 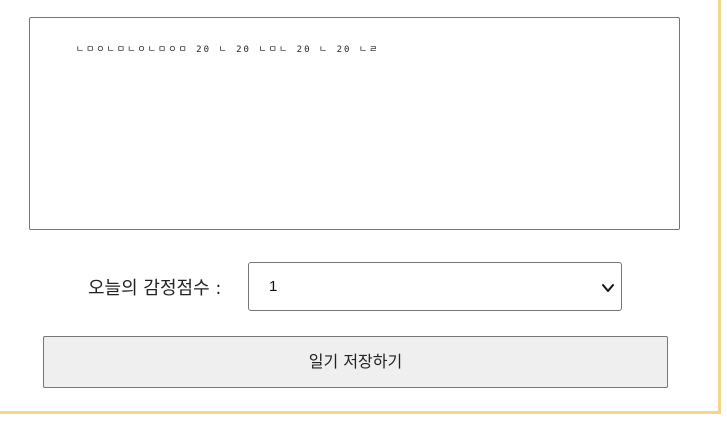 What do you see at coordinates (155, 288) in the screenshot?
I see `emotion-score-label: 오늘의 감정점수 :` at bounding box center [155, 288].